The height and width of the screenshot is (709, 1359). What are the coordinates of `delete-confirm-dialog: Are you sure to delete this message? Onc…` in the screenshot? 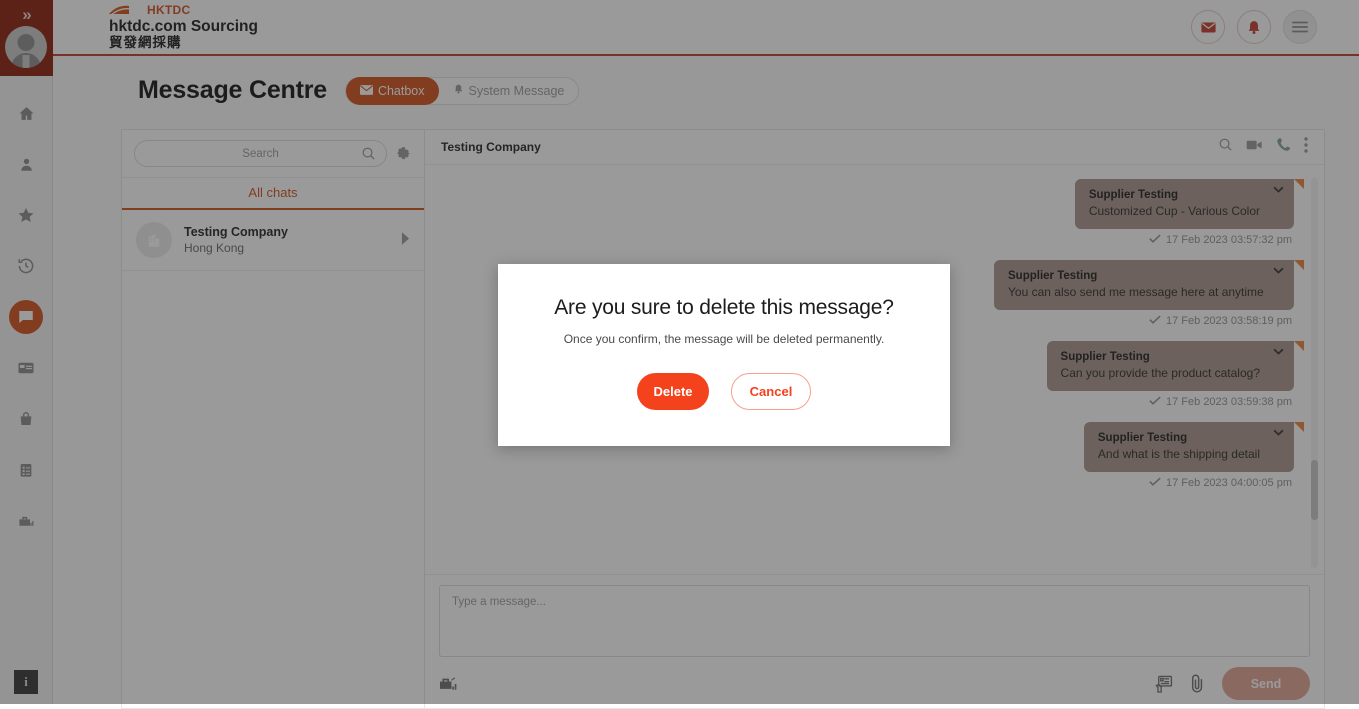 It's located at (724, 355).